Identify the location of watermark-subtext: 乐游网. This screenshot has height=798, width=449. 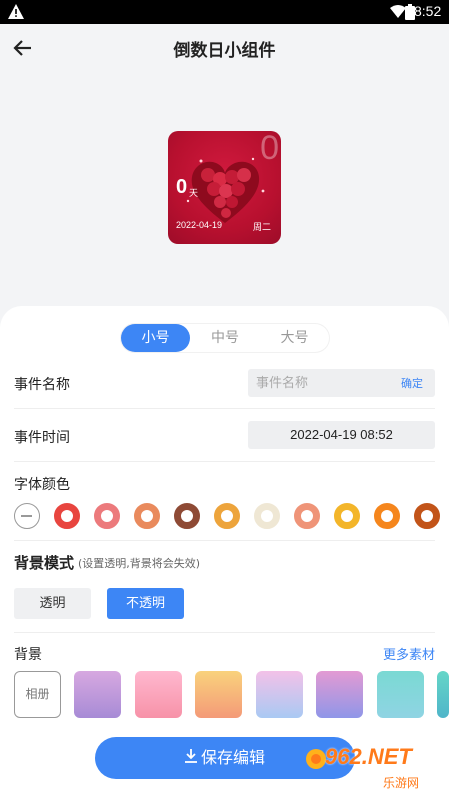
(401, 783).